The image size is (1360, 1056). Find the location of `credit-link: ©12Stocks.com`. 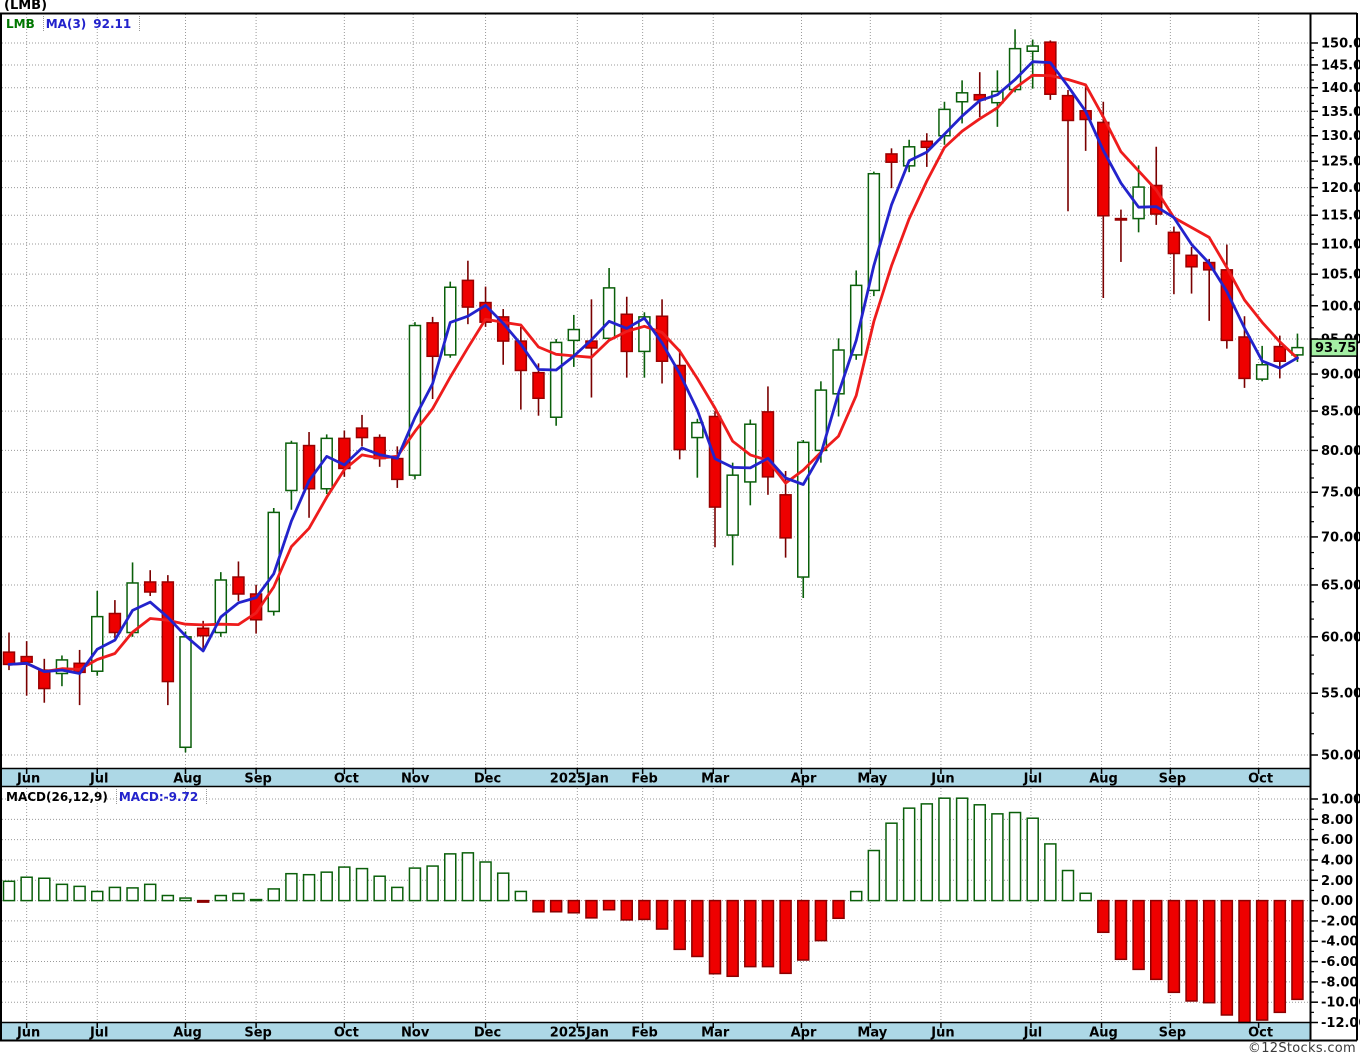

credit-link: ©12Stocks.com is located at coordinates (1302, 1048).